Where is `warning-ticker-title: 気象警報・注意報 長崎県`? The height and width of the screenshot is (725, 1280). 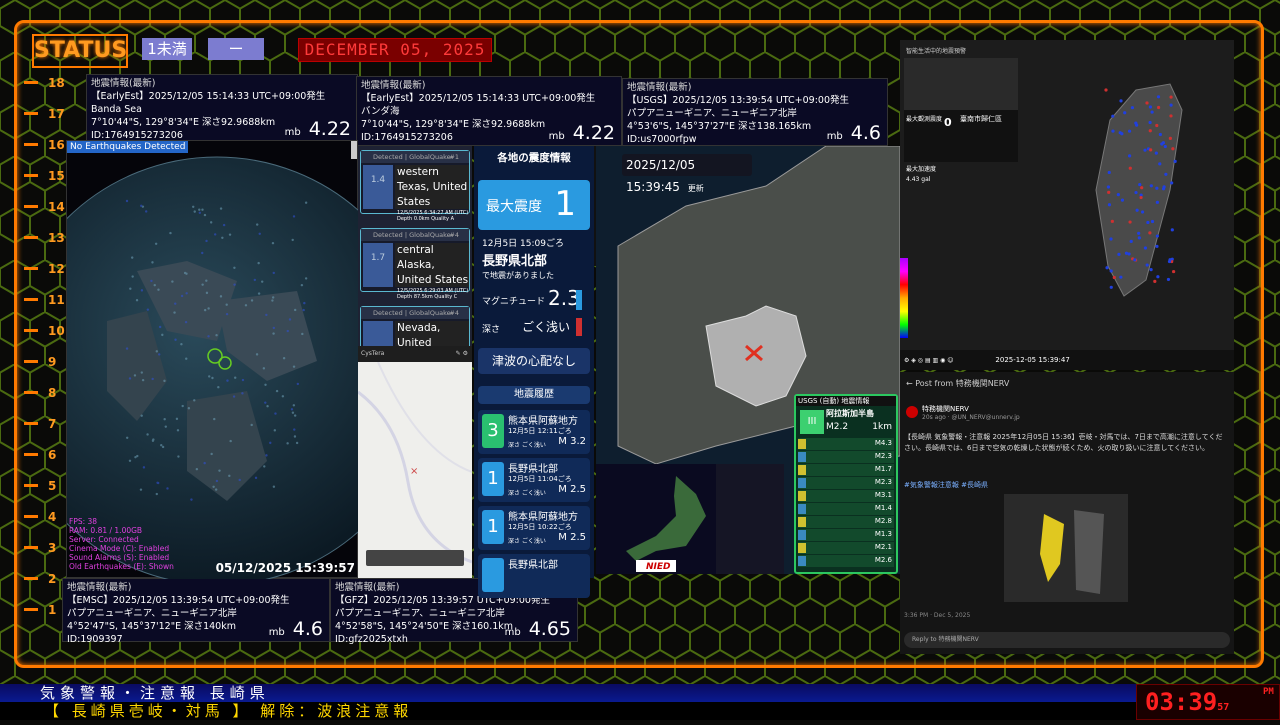 warning-ticker-title: 気象警報・注意報 長崎県 is located at coordinates (570, 693).